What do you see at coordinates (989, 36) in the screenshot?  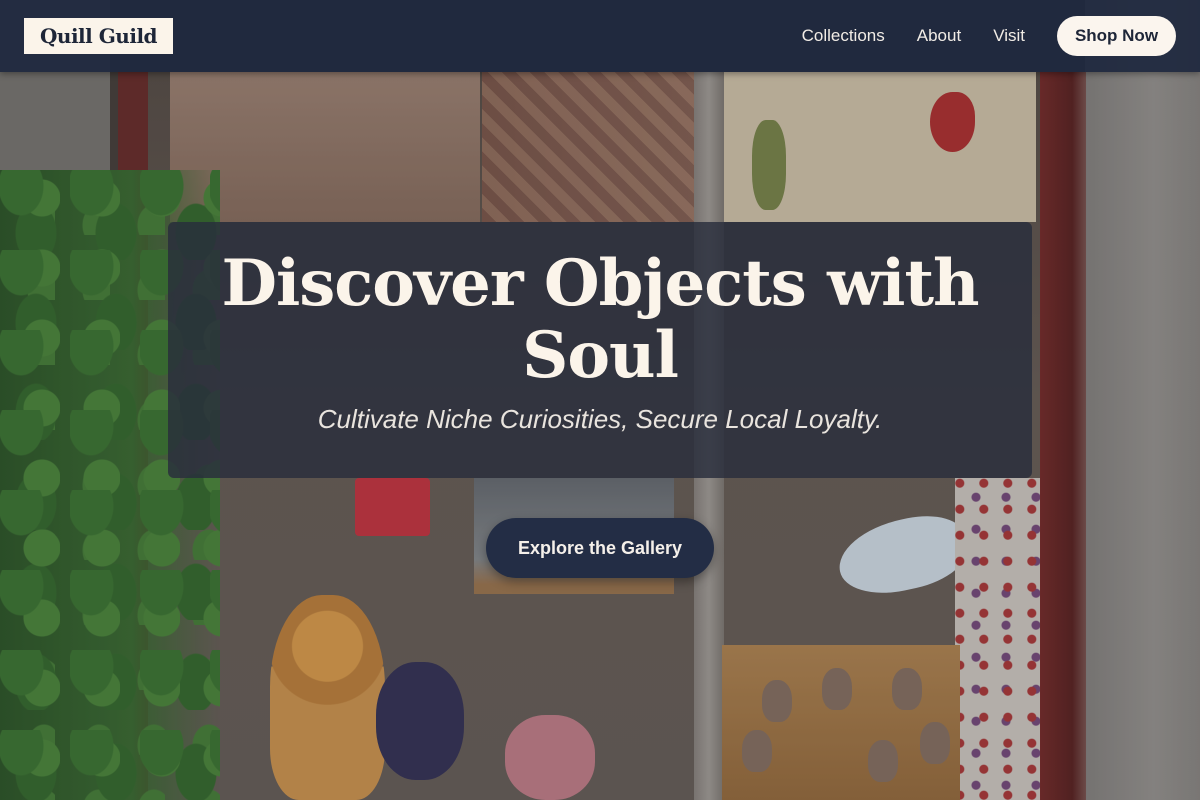 I see `primary-nav: Collections About Visit Shop Now` at bounding box center [989, 36].